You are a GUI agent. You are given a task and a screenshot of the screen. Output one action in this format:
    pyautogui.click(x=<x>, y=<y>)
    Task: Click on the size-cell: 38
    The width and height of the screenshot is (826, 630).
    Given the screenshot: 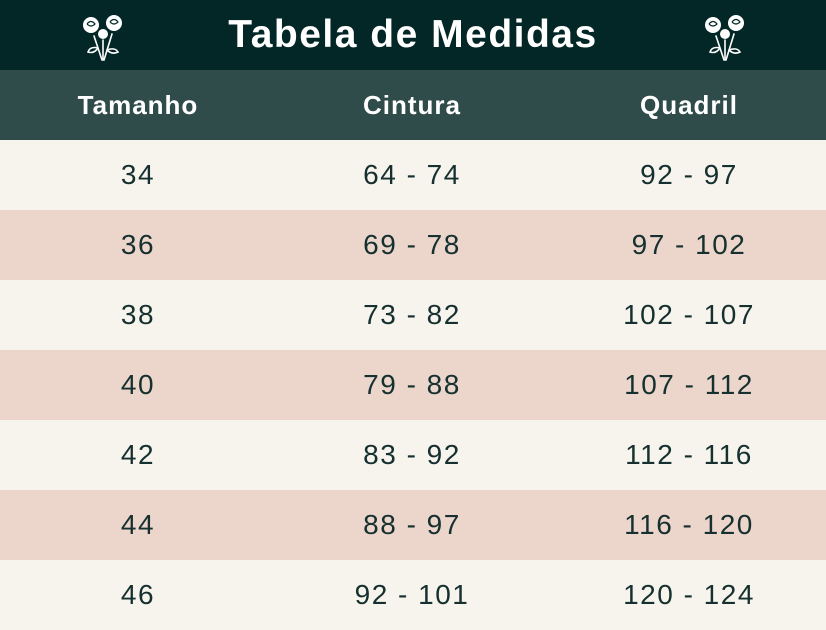 What is the action you would take?
    pyautogui.click(x=138, y=314)
    